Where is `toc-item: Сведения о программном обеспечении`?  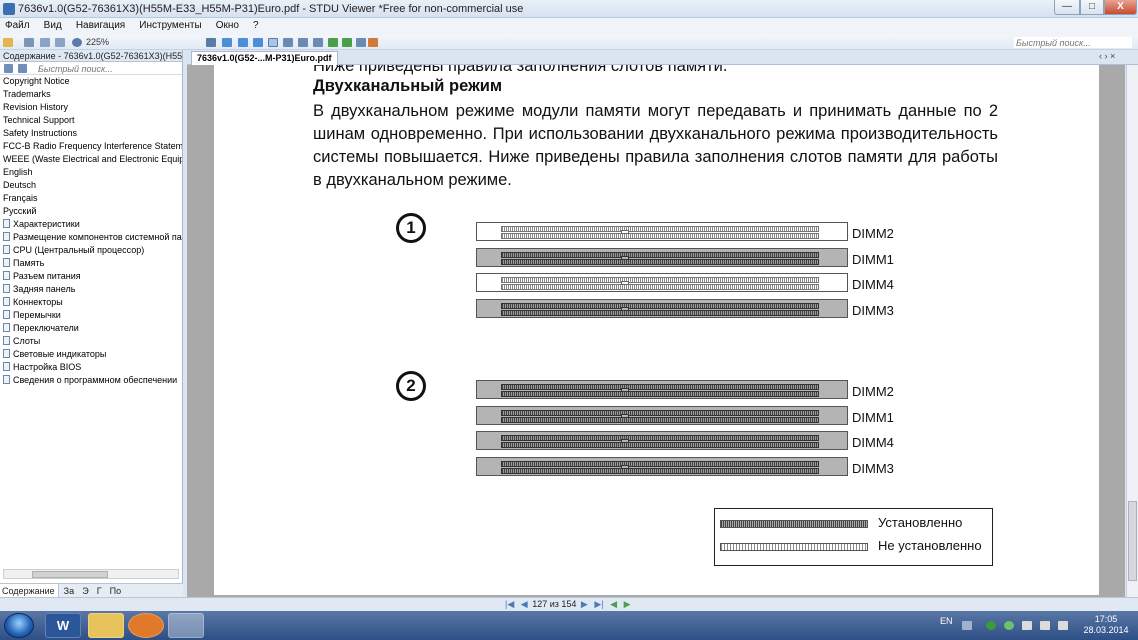 toc-item: Сведения о программном обеспечении is located at coordinates (91, 380).